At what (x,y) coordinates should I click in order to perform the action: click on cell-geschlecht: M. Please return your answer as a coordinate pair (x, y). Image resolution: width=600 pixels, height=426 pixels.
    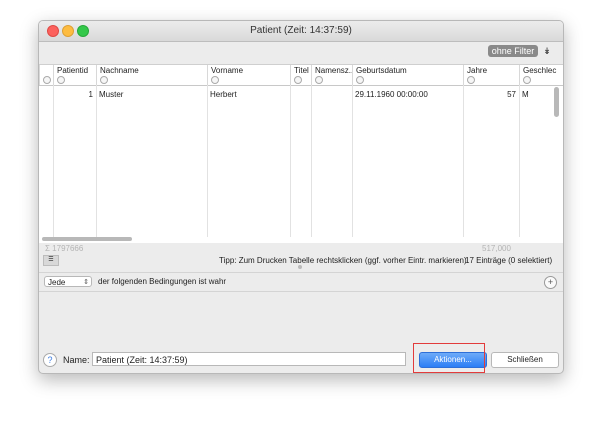
    Looking at the image, I should click on (525, 94).